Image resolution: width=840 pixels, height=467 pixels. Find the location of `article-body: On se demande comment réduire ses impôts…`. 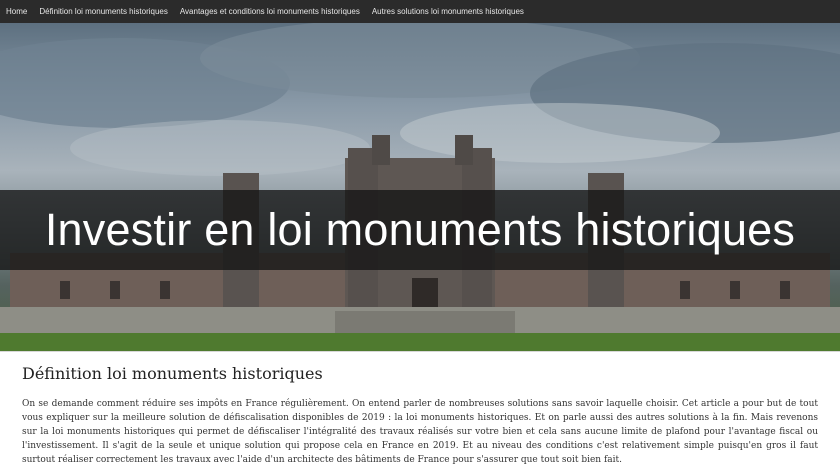

article-body: On se demande comment réduire ses impôts… is located at coordinates (420, 432).